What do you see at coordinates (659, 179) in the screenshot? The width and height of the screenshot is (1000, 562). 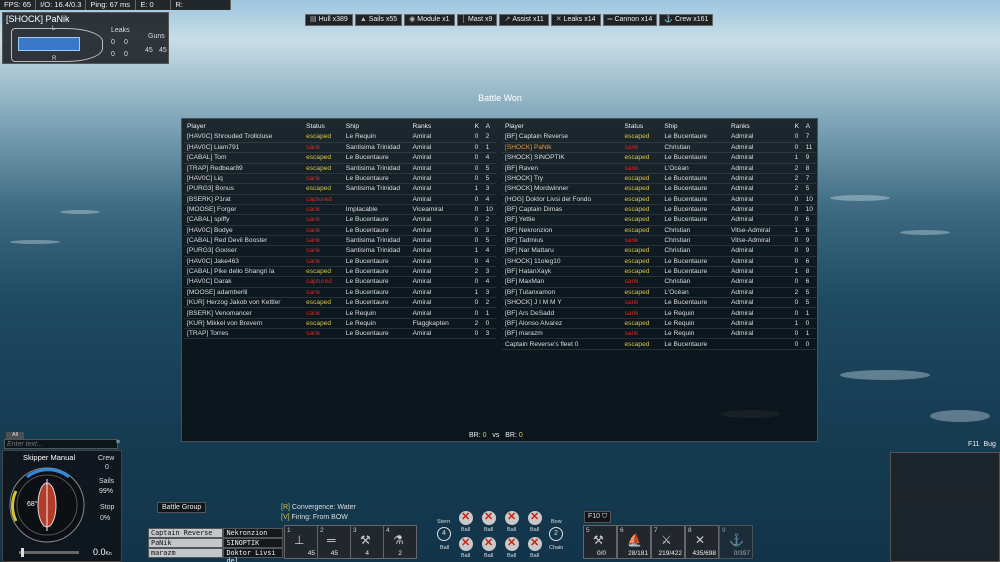 I see `player-row: [SHOCK] Try escaped Le Bucentaure Admiral 2 7` at bounding box center [659, 179].